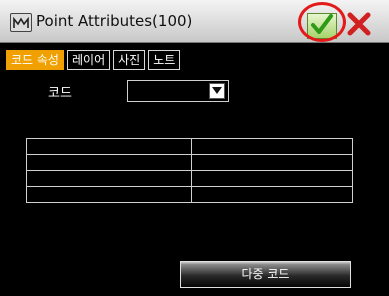 The height and width of the screenshot is (296, 389). Describe the element at coordinates (21, 22) in the screenshot. I see `app-icon` at that location.